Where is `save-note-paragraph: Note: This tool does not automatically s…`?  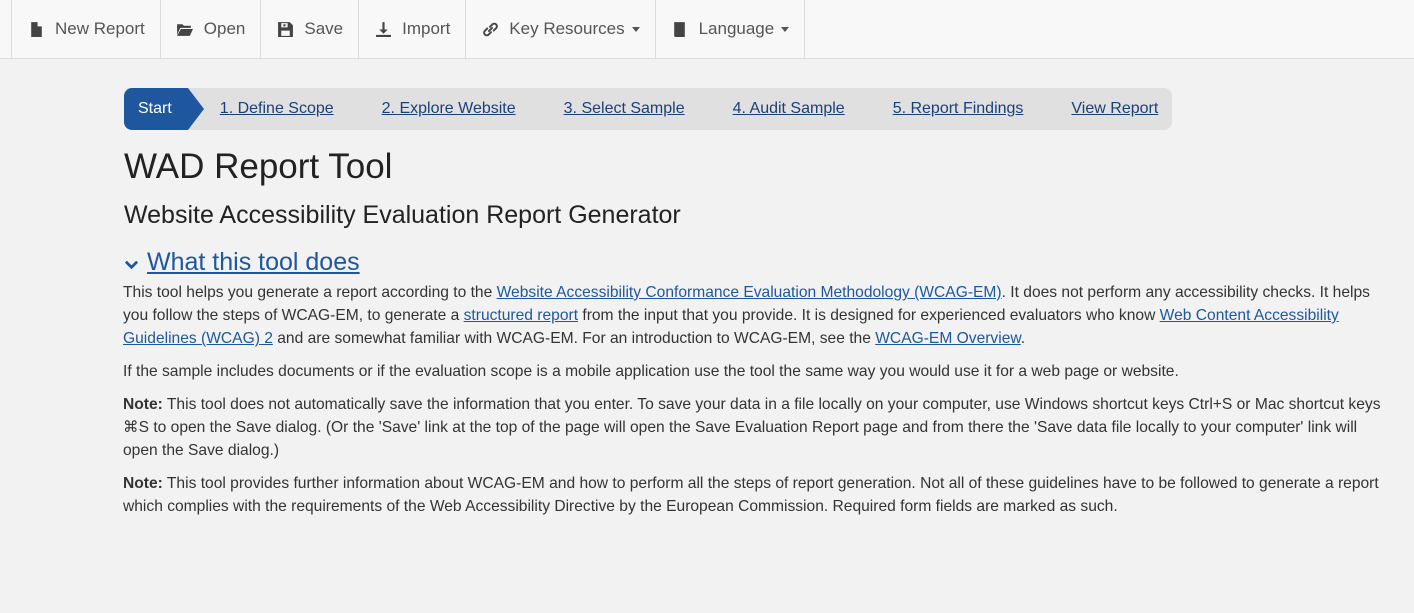
save-note-paragraph: Note: This tool does not automatically s… is located at coordinates (755, 427).